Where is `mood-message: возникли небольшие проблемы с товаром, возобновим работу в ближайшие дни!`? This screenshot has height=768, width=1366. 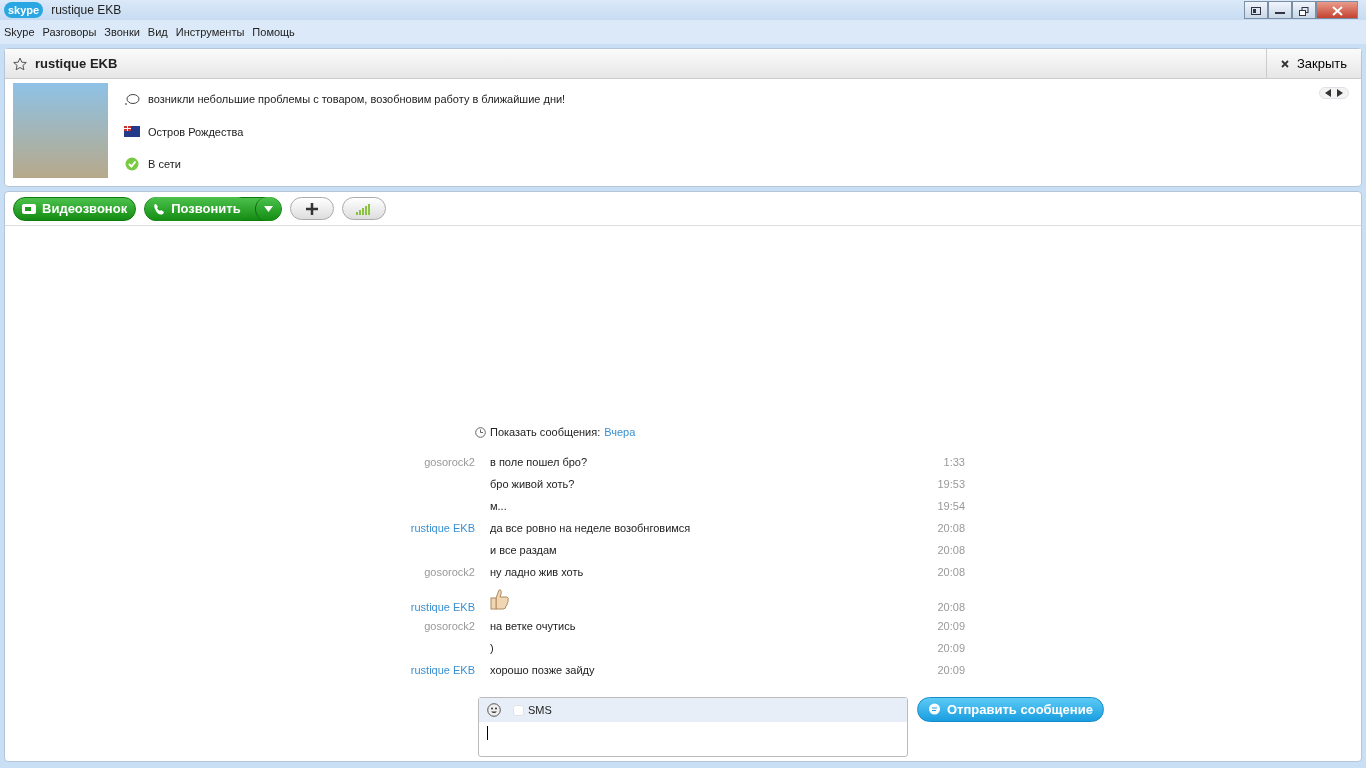 mood-message: возникли небольшие проблемы с товаром, возобновим работу в ближайшие дни! is located at coordinates (357, 99).